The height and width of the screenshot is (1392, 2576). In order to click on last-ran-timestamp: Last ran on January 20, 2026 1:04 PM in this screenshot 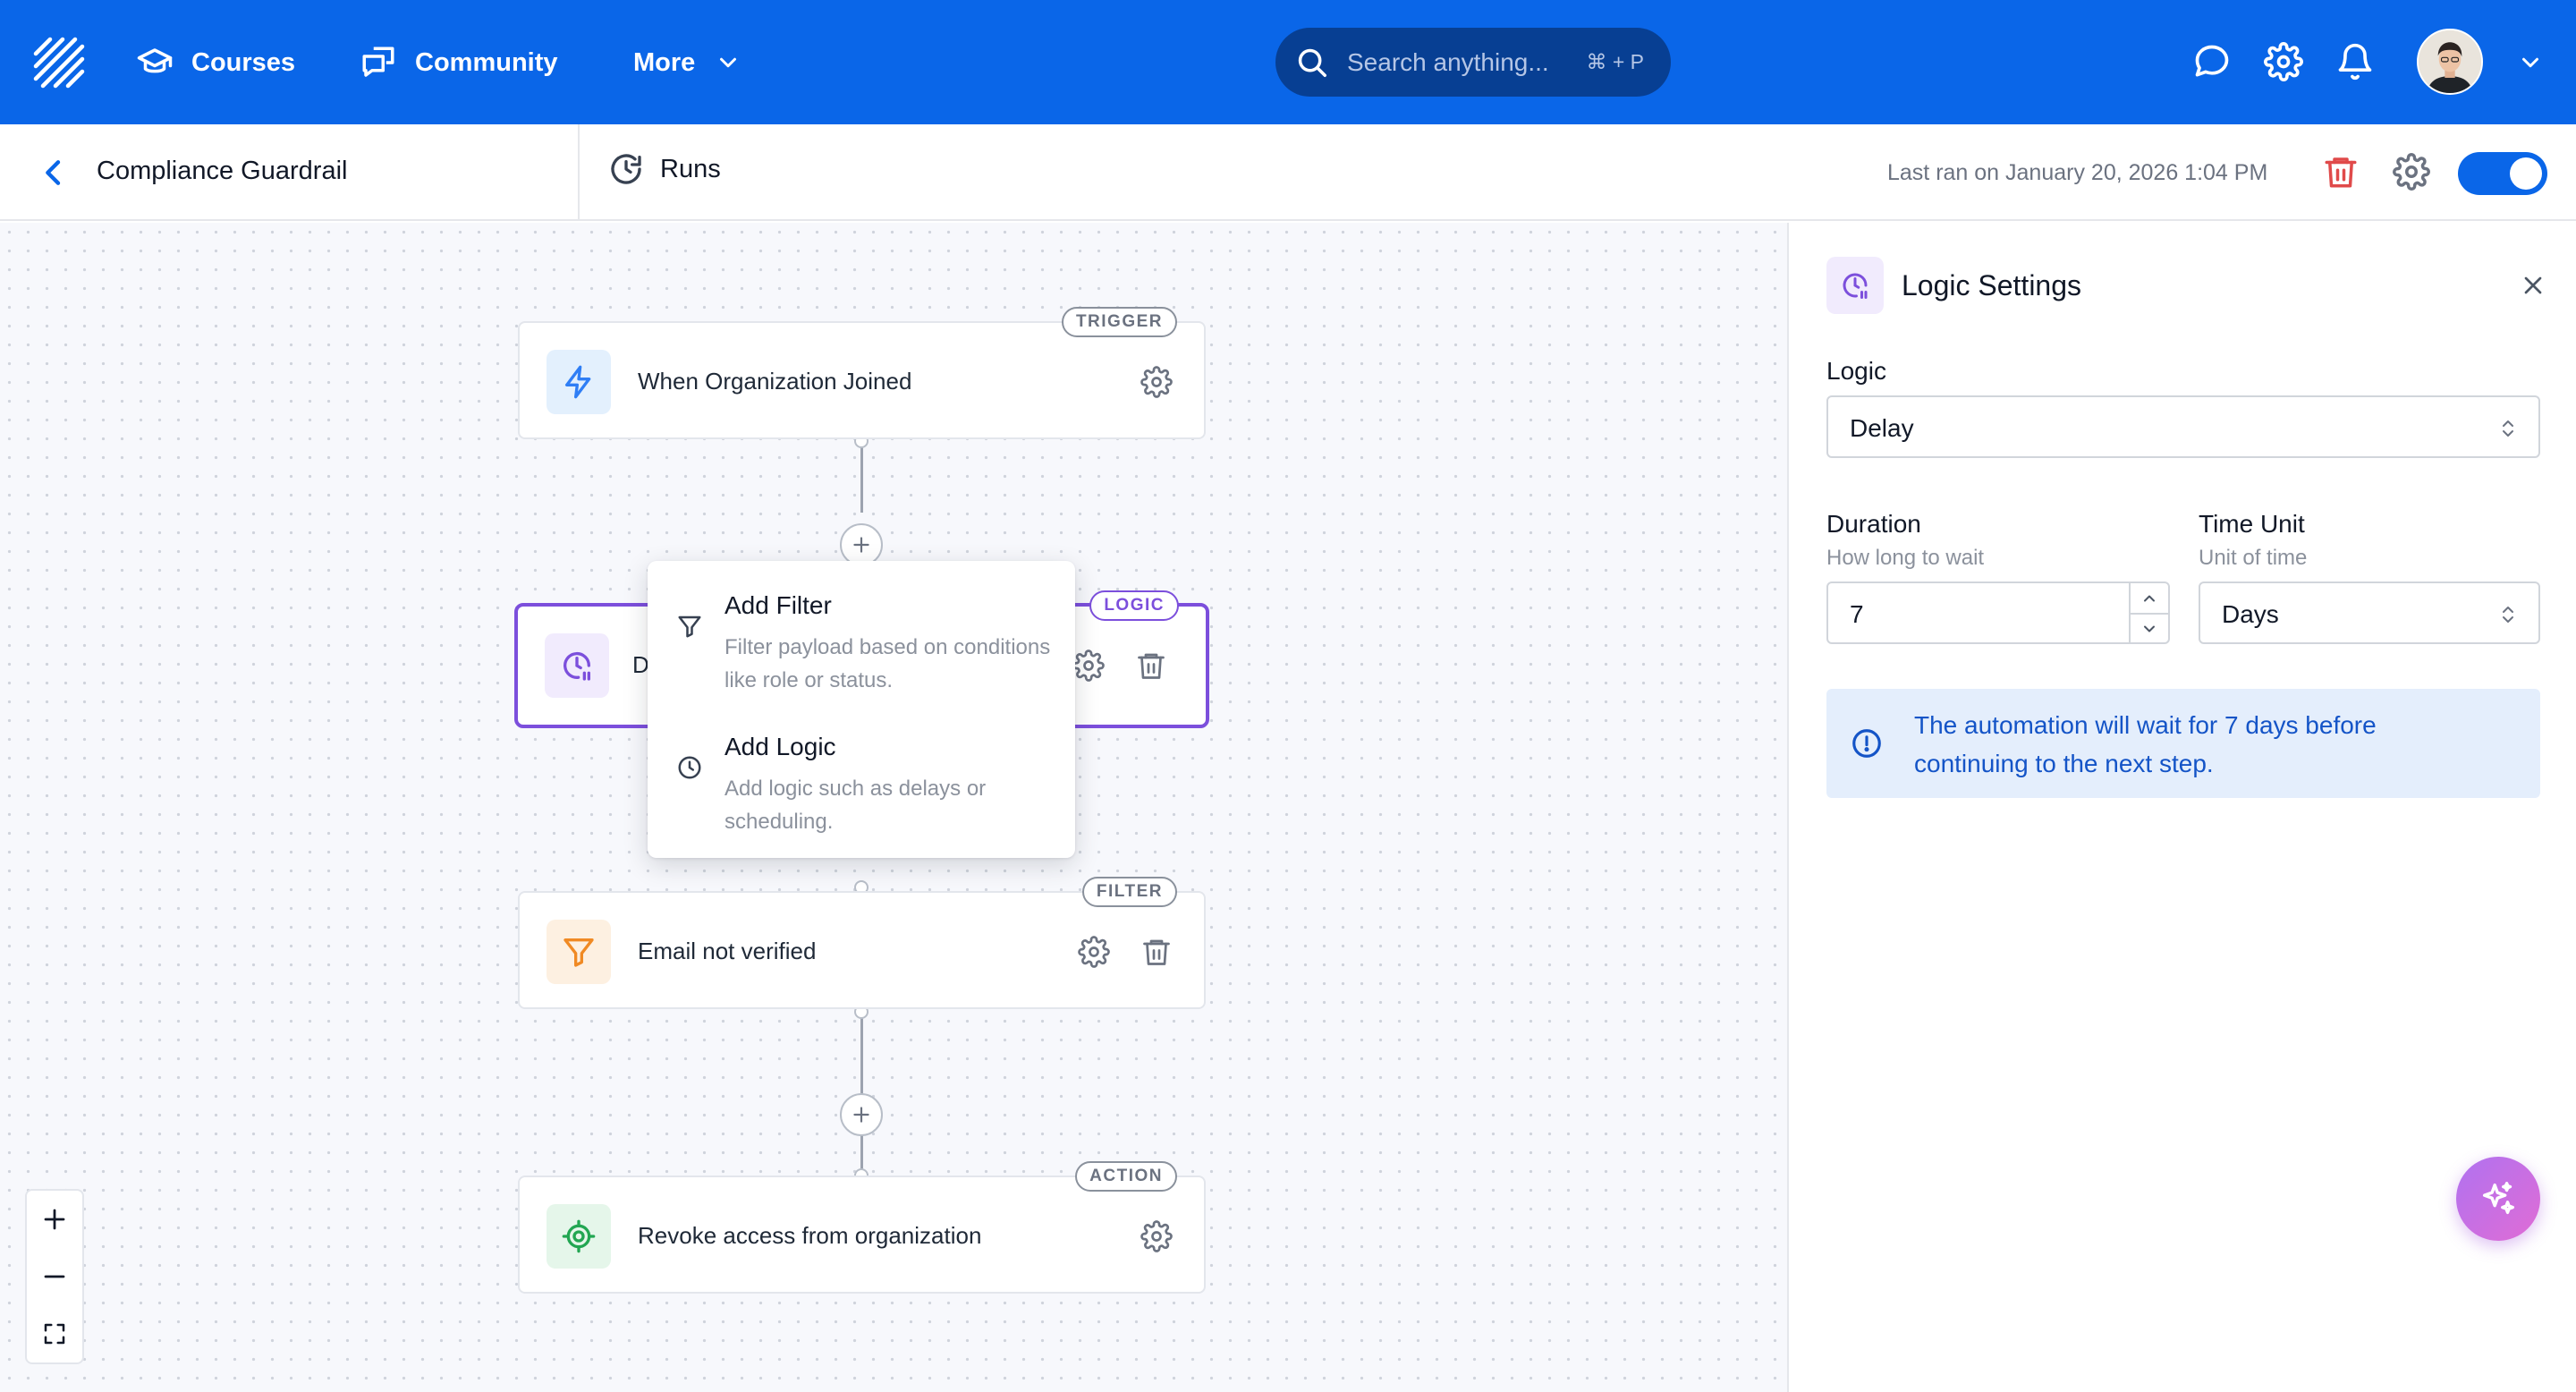, I will do `click(2077, 172)`.